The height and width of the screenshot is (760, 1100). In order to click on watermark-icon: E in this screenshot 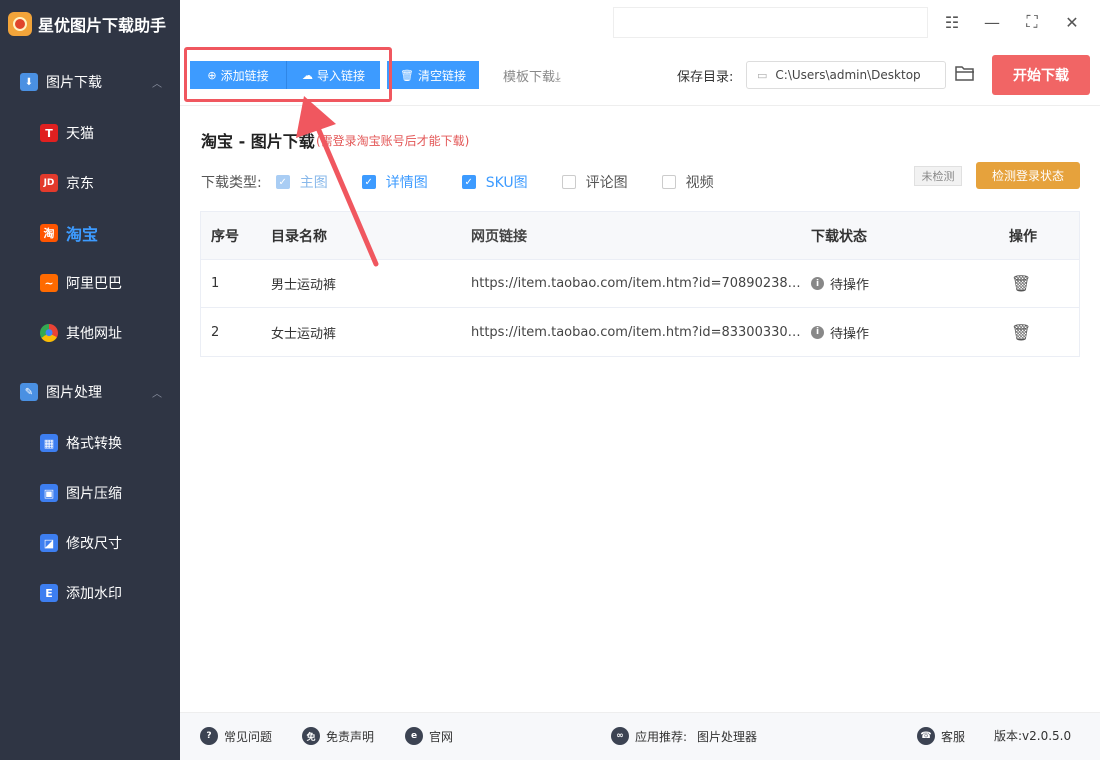, I will do `click(49, 593)`.